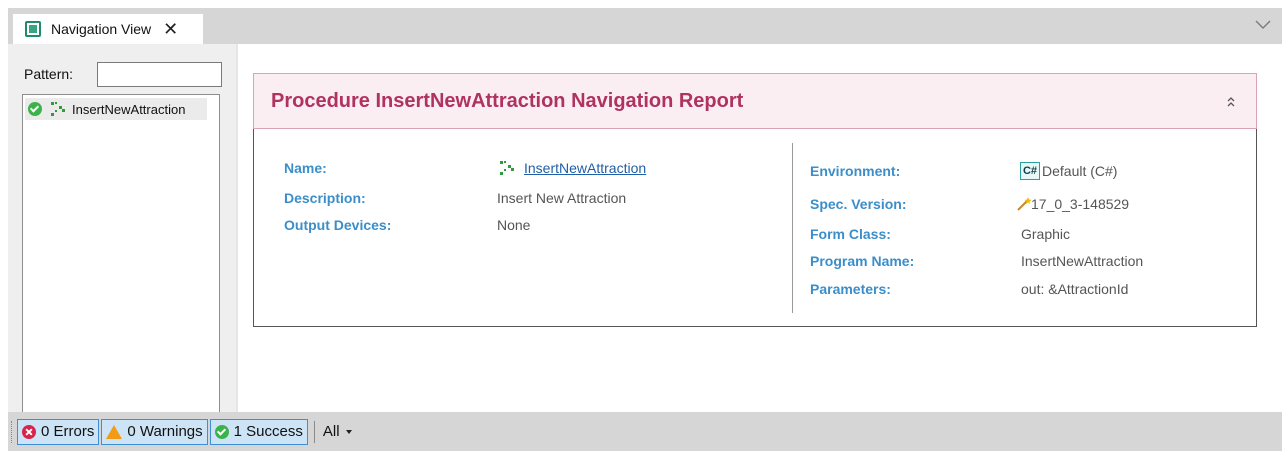 The image size is (1282, 451). What do you see at coordinates (1075, 289) in the screenshot?
I see `parameters-value: out: &AttractionId` at bounding box center [1075, 289].